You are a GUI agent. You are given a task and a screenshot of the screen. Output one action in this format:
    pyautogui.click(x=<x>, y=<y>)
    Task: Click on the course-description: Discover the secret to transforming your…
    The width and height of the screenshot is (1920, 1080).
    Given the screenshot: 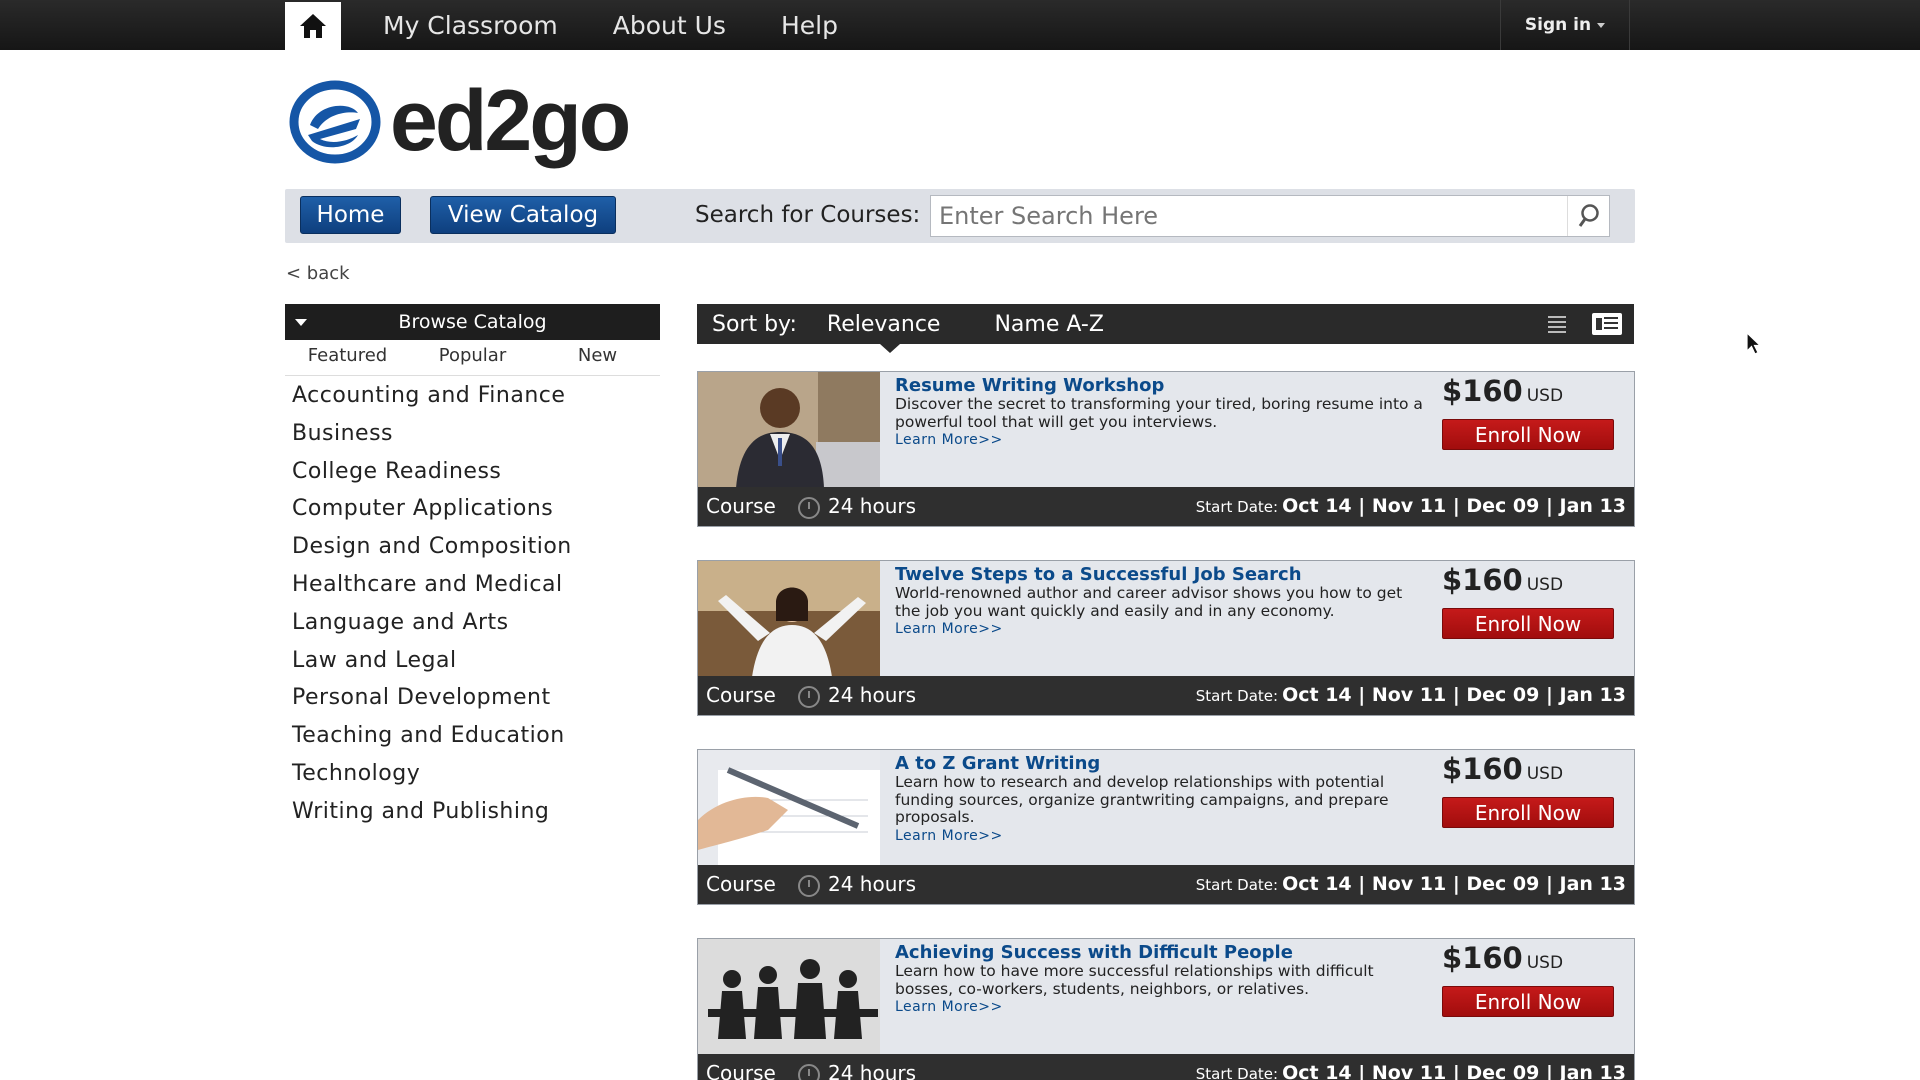 What is the action you would take?
    pyautogui.click(x=1159, y=413)
    